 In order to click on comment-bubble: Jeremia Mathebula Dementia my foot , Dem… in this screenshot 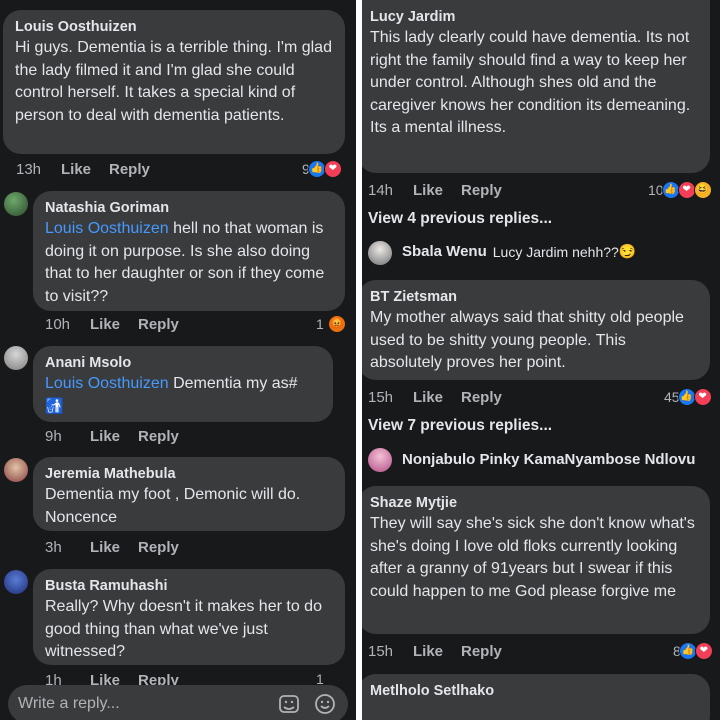, I will do `click(189, 494)`.